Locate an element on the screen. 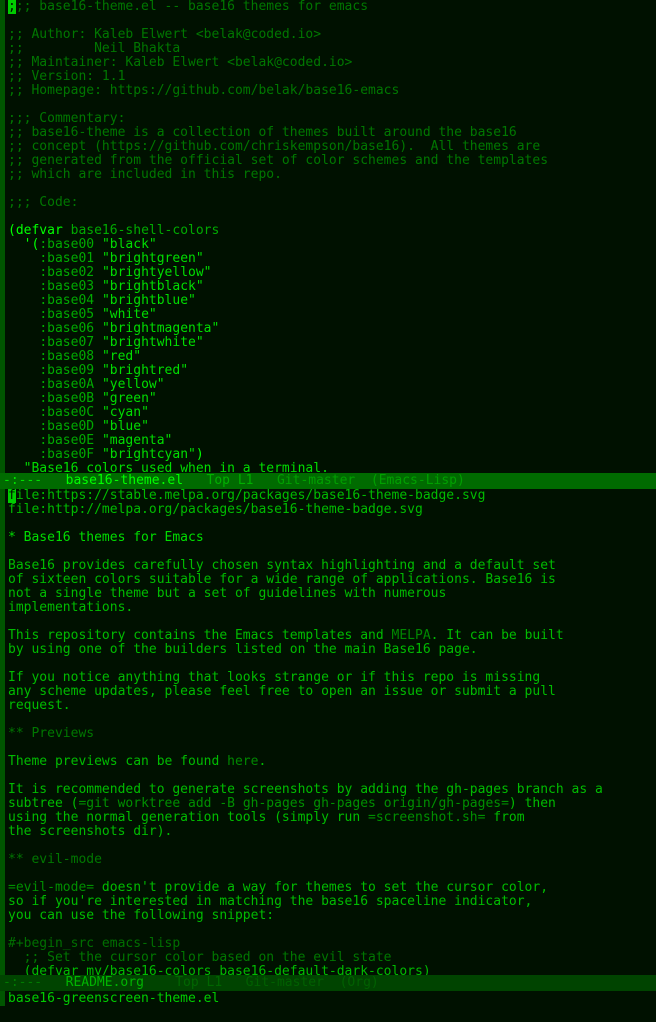 The width and height of the screenshot is (656, 1022). org-line: the screenshots dir). is located at coordinates (90, 831).